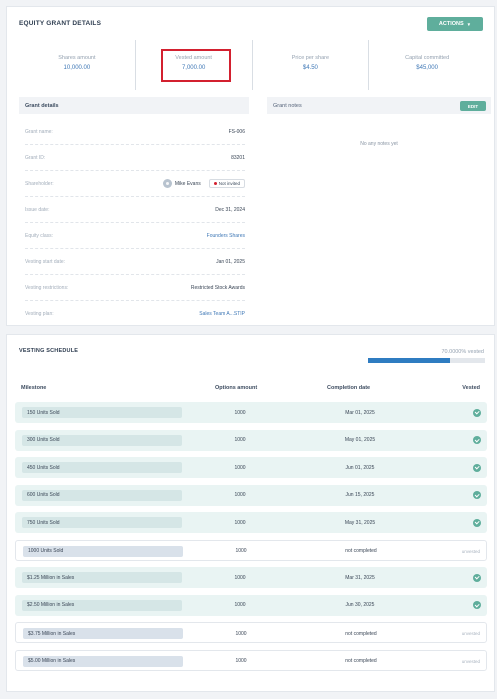 The width and height of the screenshot is (497, 699). Describe the element at coordinates (462, 352) in the screenshot. I see `vested-percent: 70.0000% vested` at that location.